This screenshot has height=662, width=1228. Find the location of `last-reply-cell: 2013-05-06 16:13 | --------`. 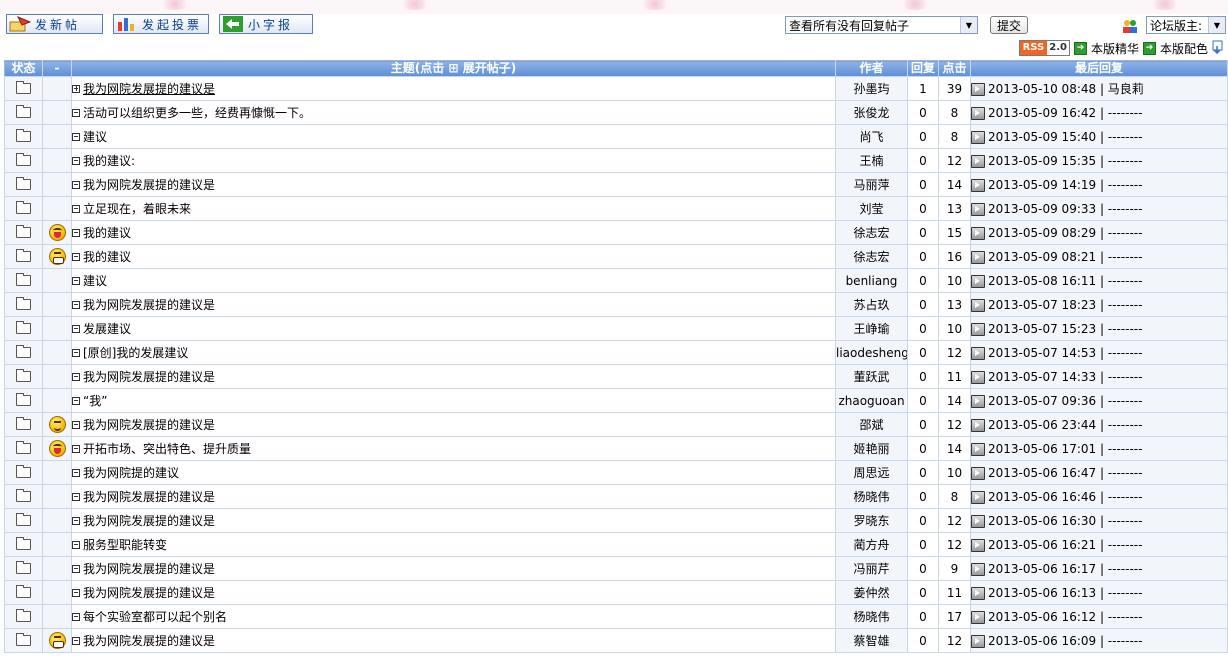

last-reply-cell: 2013-05-06 16:13 | -------- is located at coordinates (1099, 592).